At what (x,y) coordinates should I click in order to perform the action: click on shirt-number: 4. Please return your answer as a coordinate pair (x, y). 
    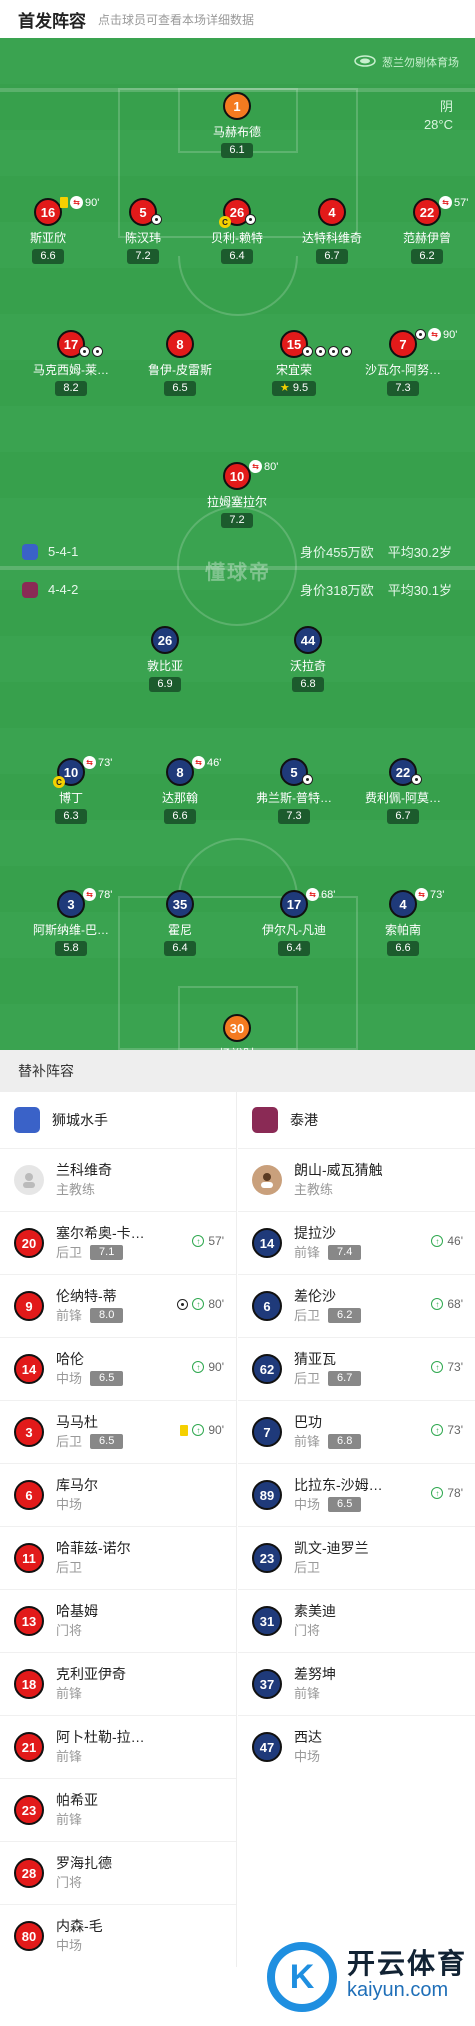
    Looking at the image, I should click on (332, 212).